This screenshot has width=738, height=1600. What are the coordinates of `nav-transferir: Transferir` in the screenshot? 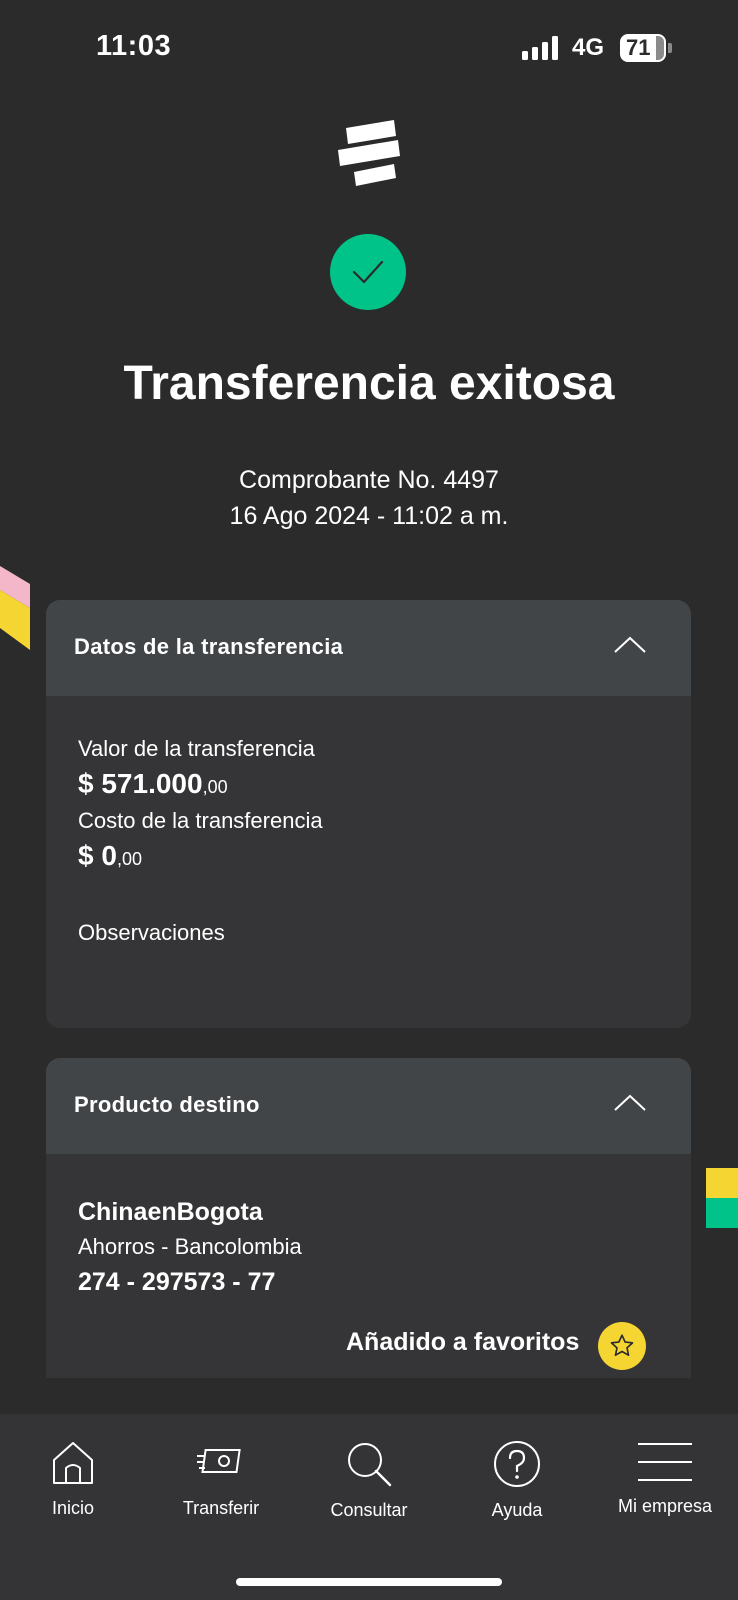 It's located at (221, 1466).